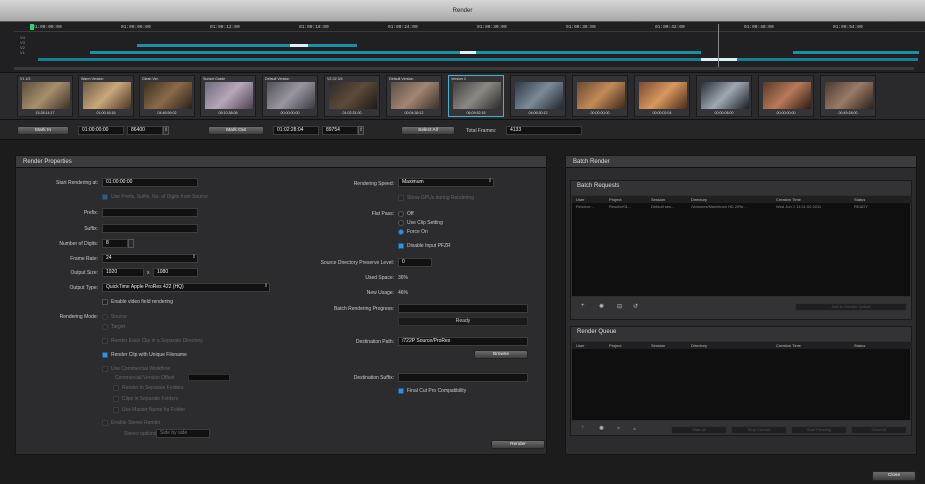 The width and height of the screenshot is (925, 484). What do you see at coordinates (619, 306) in the screenshot?
I see `trash-icon: ⊟` at bounding box center [619, 306].